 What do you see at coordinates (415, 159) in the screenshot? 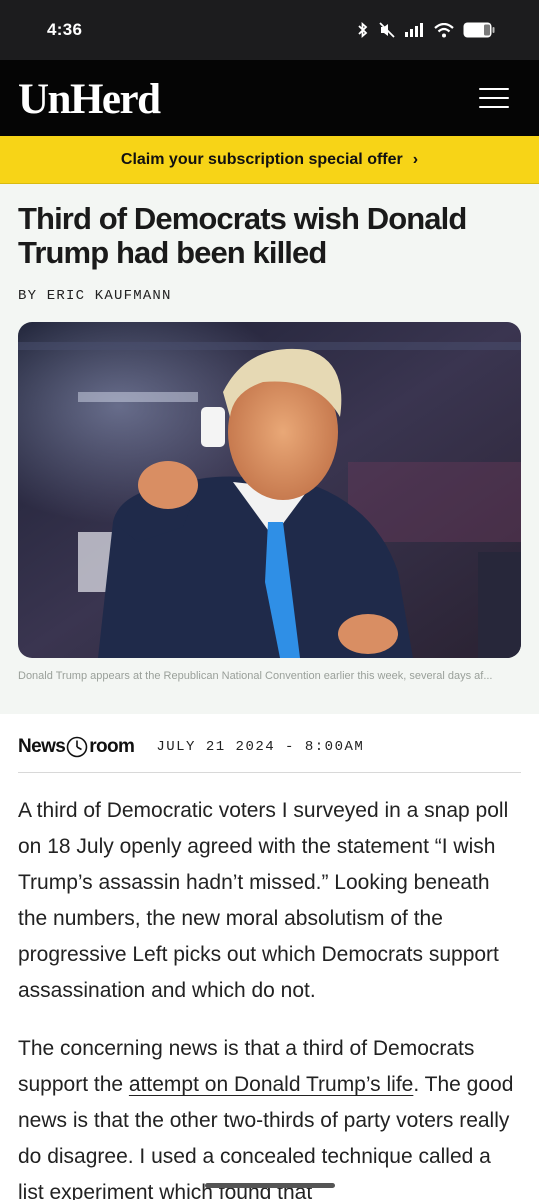
I see `chevron-right-icon: ›` at bounding box center [415, 159].